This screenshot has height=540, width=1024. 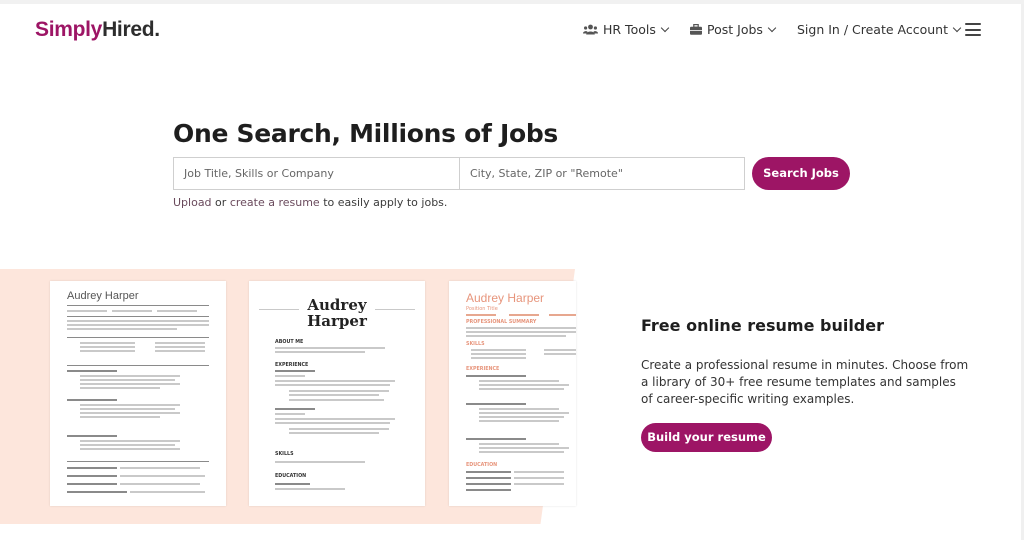 I want to click on location-input: City, State, ZIP or "Remote", so click(x=602, y=173).